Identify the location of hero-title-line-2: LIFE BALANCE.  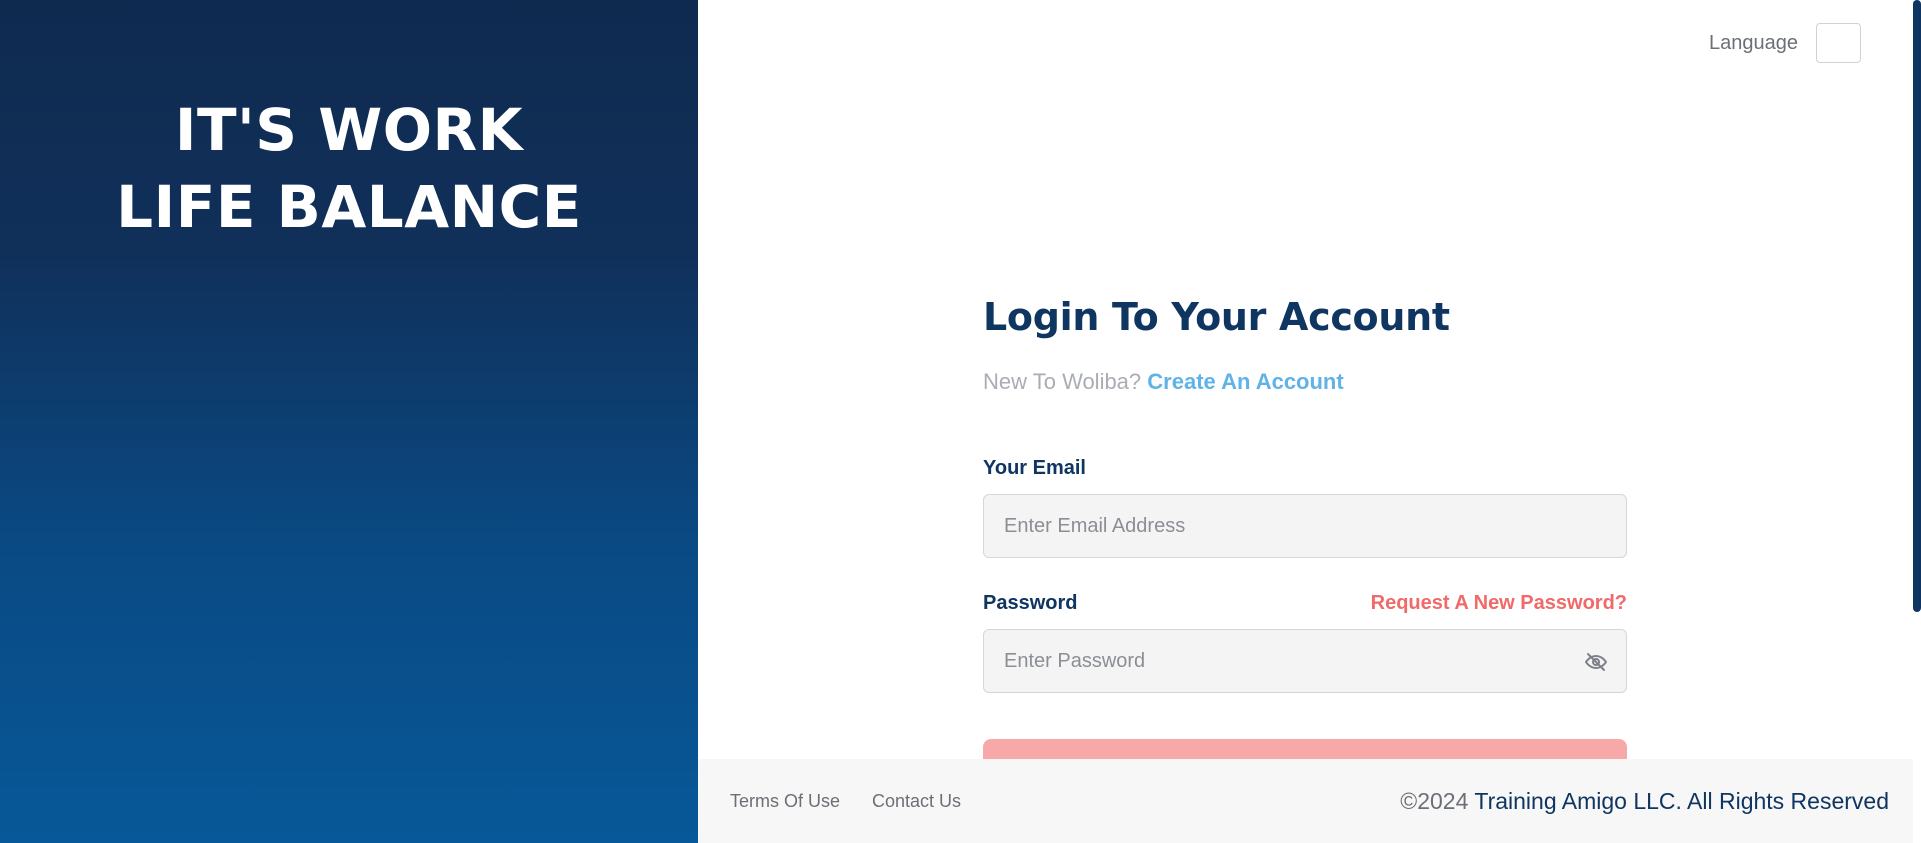
(349, 207).